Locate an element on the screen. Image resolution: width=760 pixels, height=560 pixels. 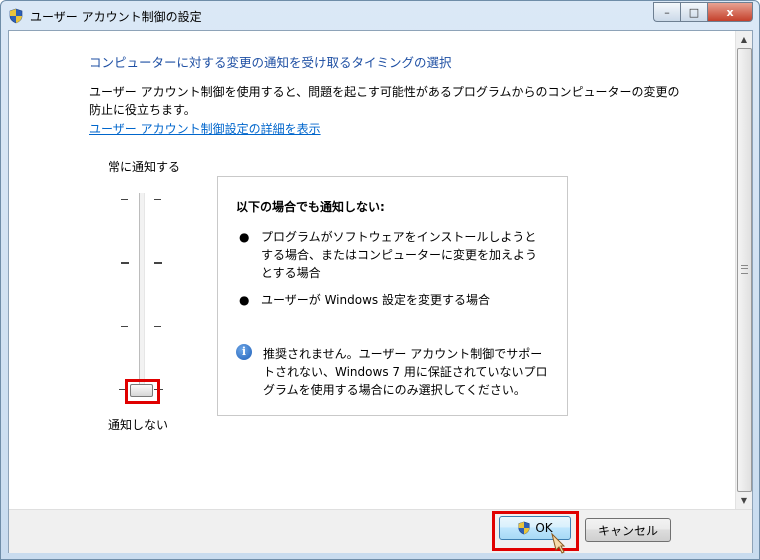
scrollbar-thumb is located at coordinates (744, 270).